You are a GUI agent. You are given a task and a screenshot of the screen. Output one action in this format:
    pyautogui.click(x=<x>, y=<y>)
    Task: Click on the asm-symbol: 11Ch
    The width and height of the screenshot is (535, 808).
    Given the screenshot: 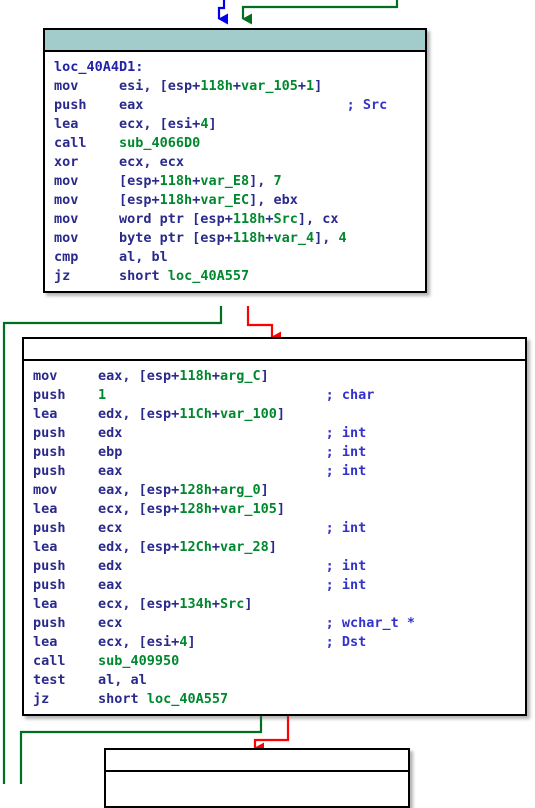 What is the action you would take?
    pyautogui.click(x=195, y=414)
    